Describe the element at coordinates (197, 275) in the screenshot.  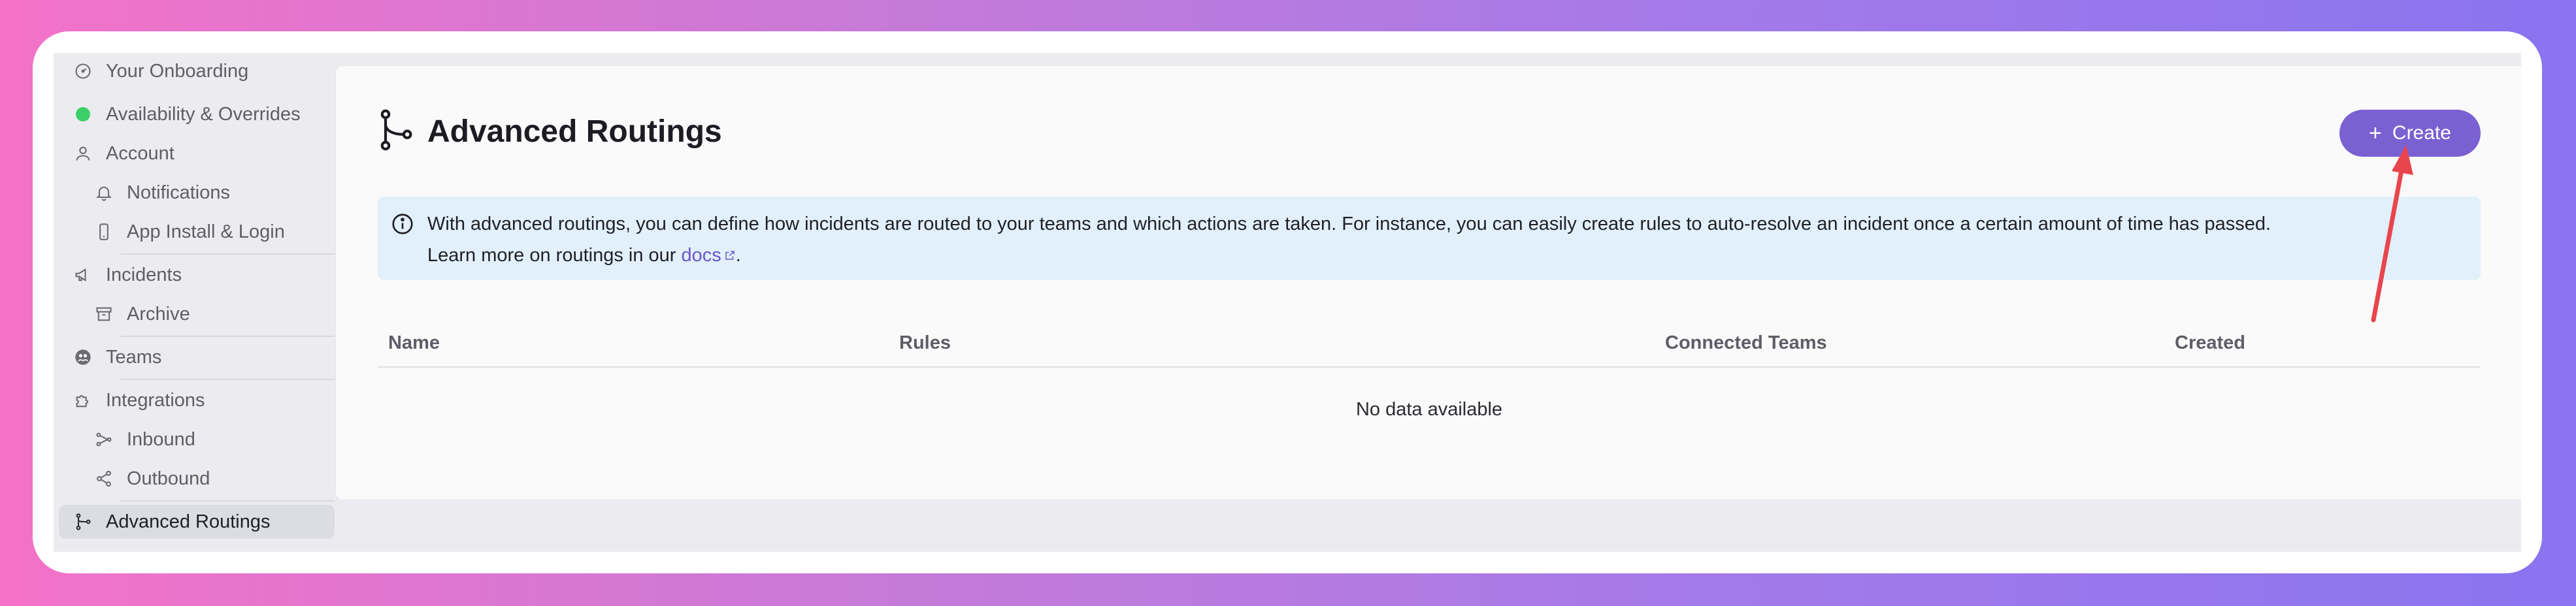
I see `sidebar-item-incidents: Incidents` at that location.